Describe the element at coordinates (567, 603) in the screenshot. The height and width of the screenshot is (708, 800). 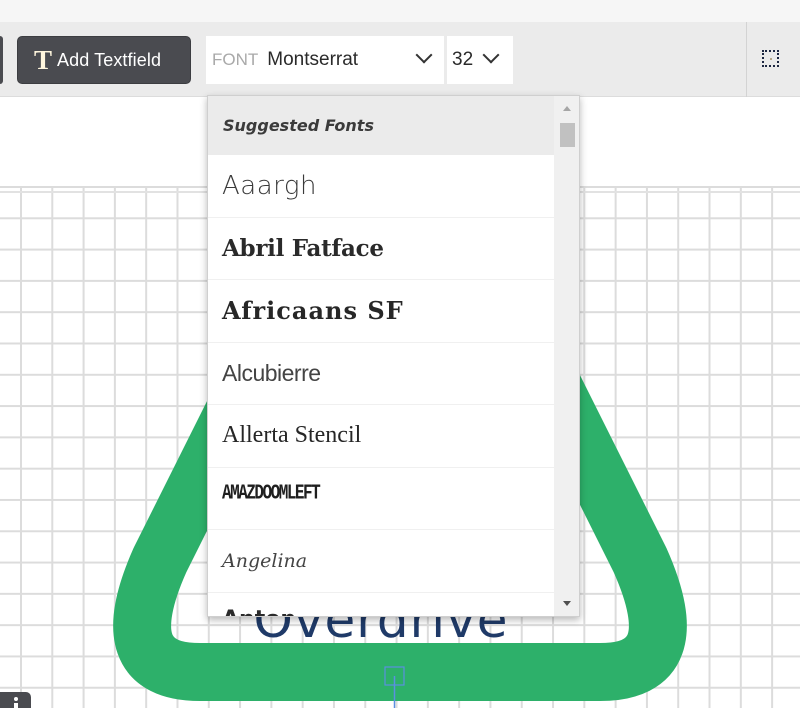
I see `scroll-down-arrow-icon` at that location.